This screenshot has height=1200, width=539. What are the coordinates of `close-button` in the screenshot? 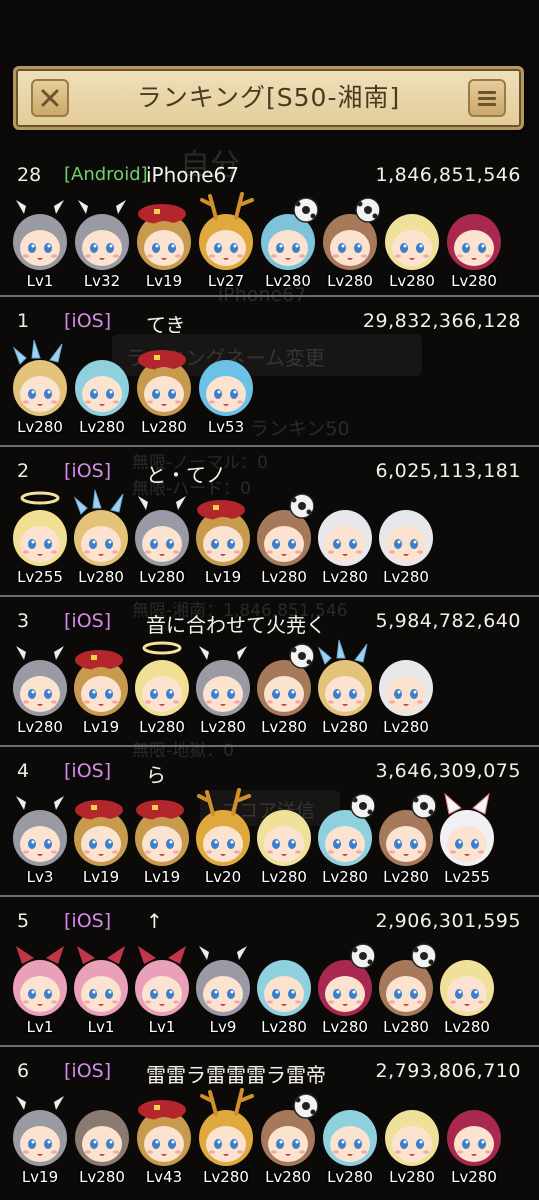 It's located at (50, 98).